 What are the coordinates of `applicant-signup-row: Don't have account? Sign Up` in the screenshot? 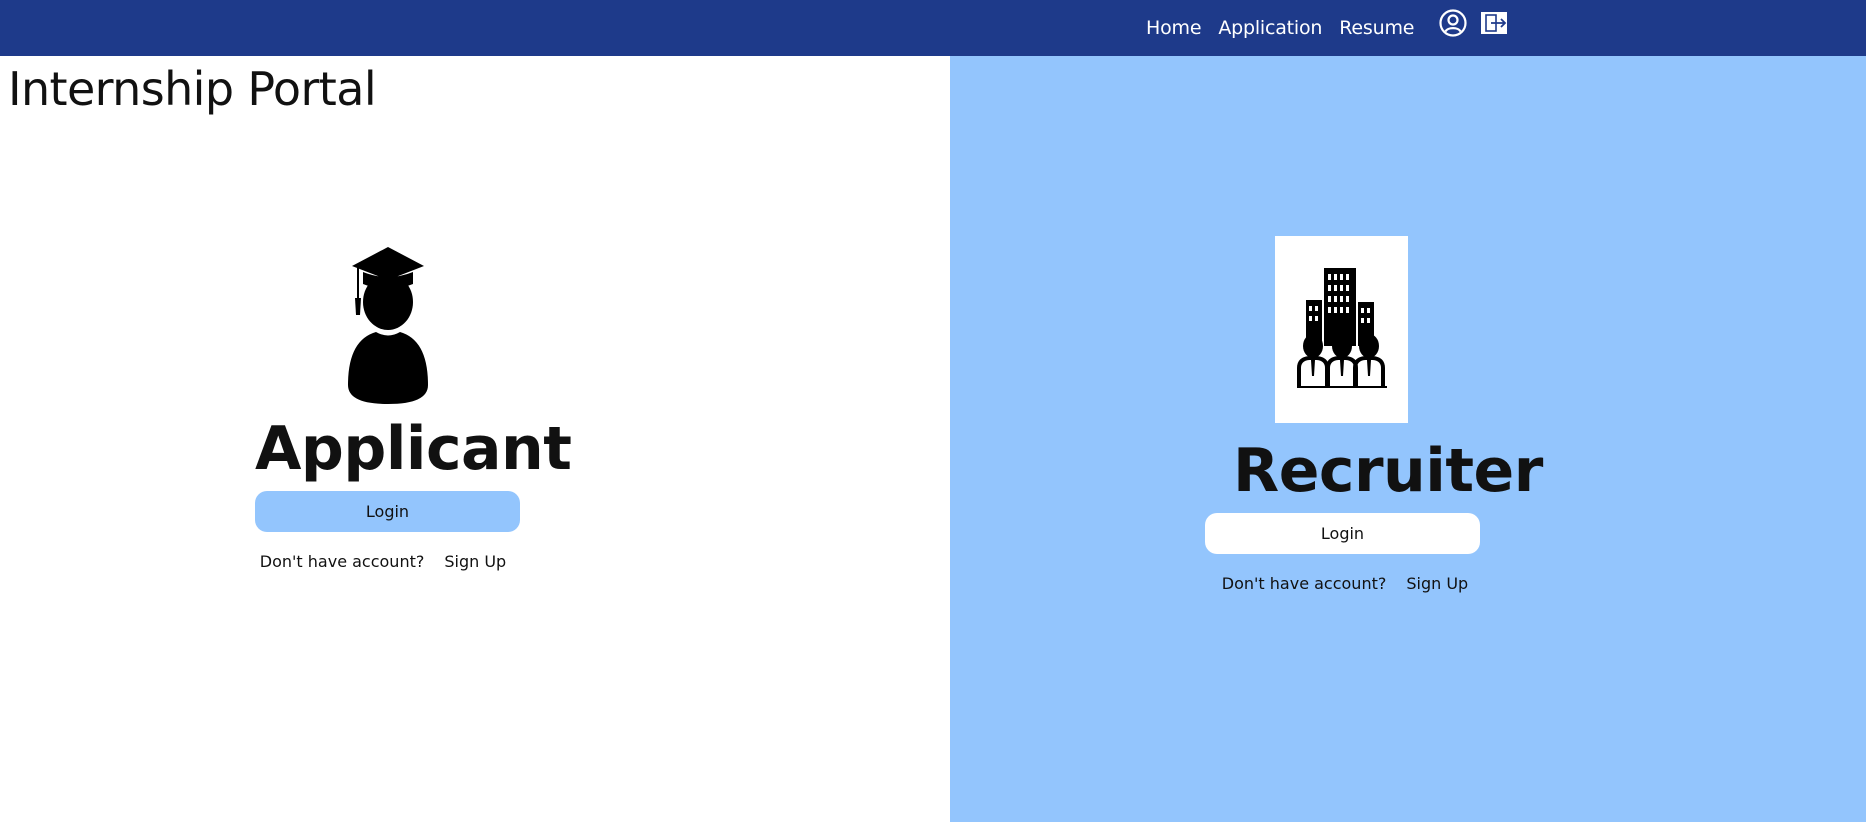 It's located at (383, 561).